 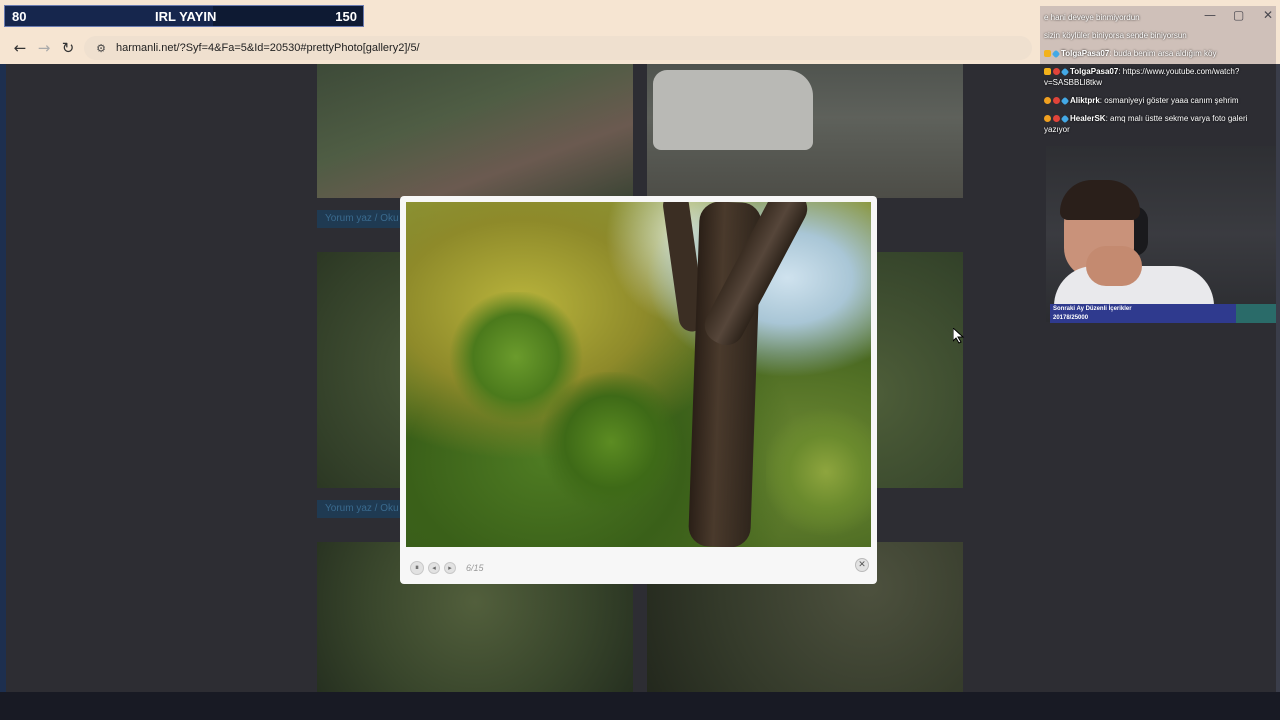 What do you see at coordinates (1071, 318) in the screenshot?
I see `sub-goal-count: 20178/25000` at bounding box center [1071, 318].